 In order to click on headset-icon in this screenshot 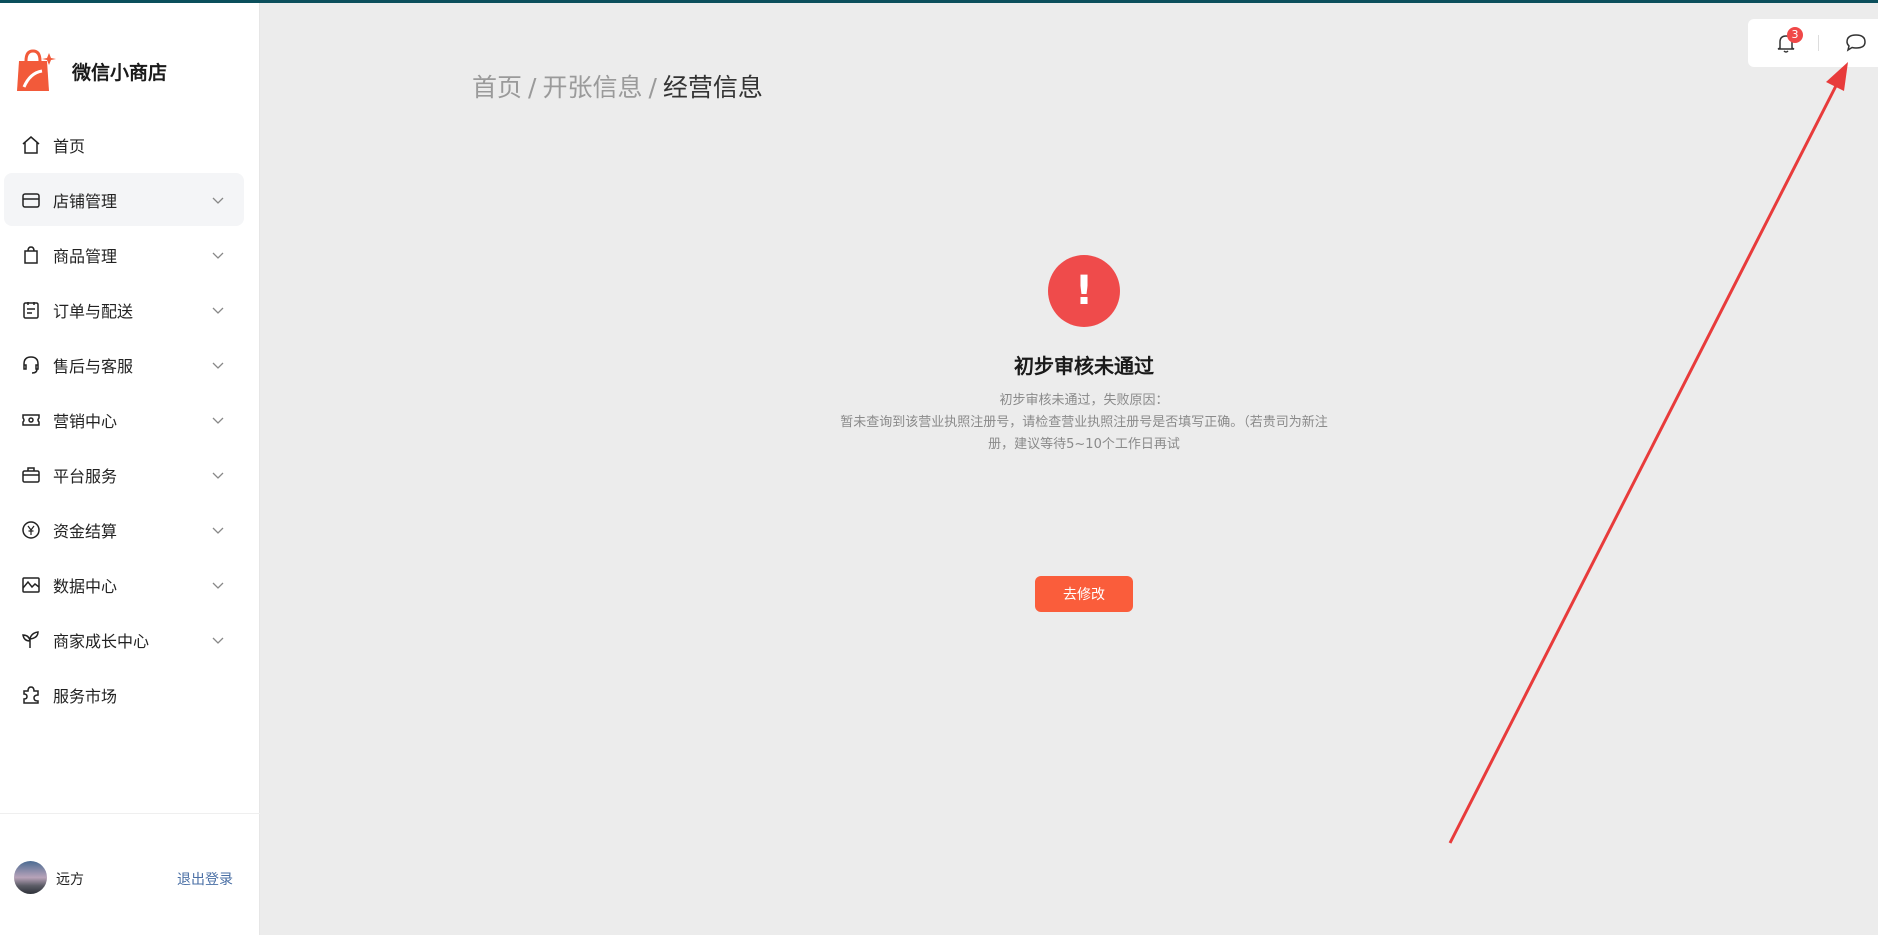, I will do `click(31, 365)`.